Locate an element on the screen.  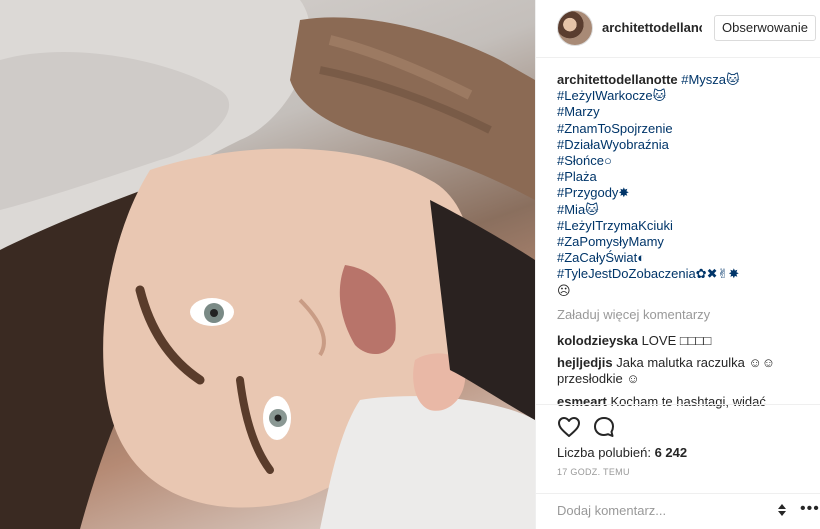
author-avatar is located at coordinates (575, 28).